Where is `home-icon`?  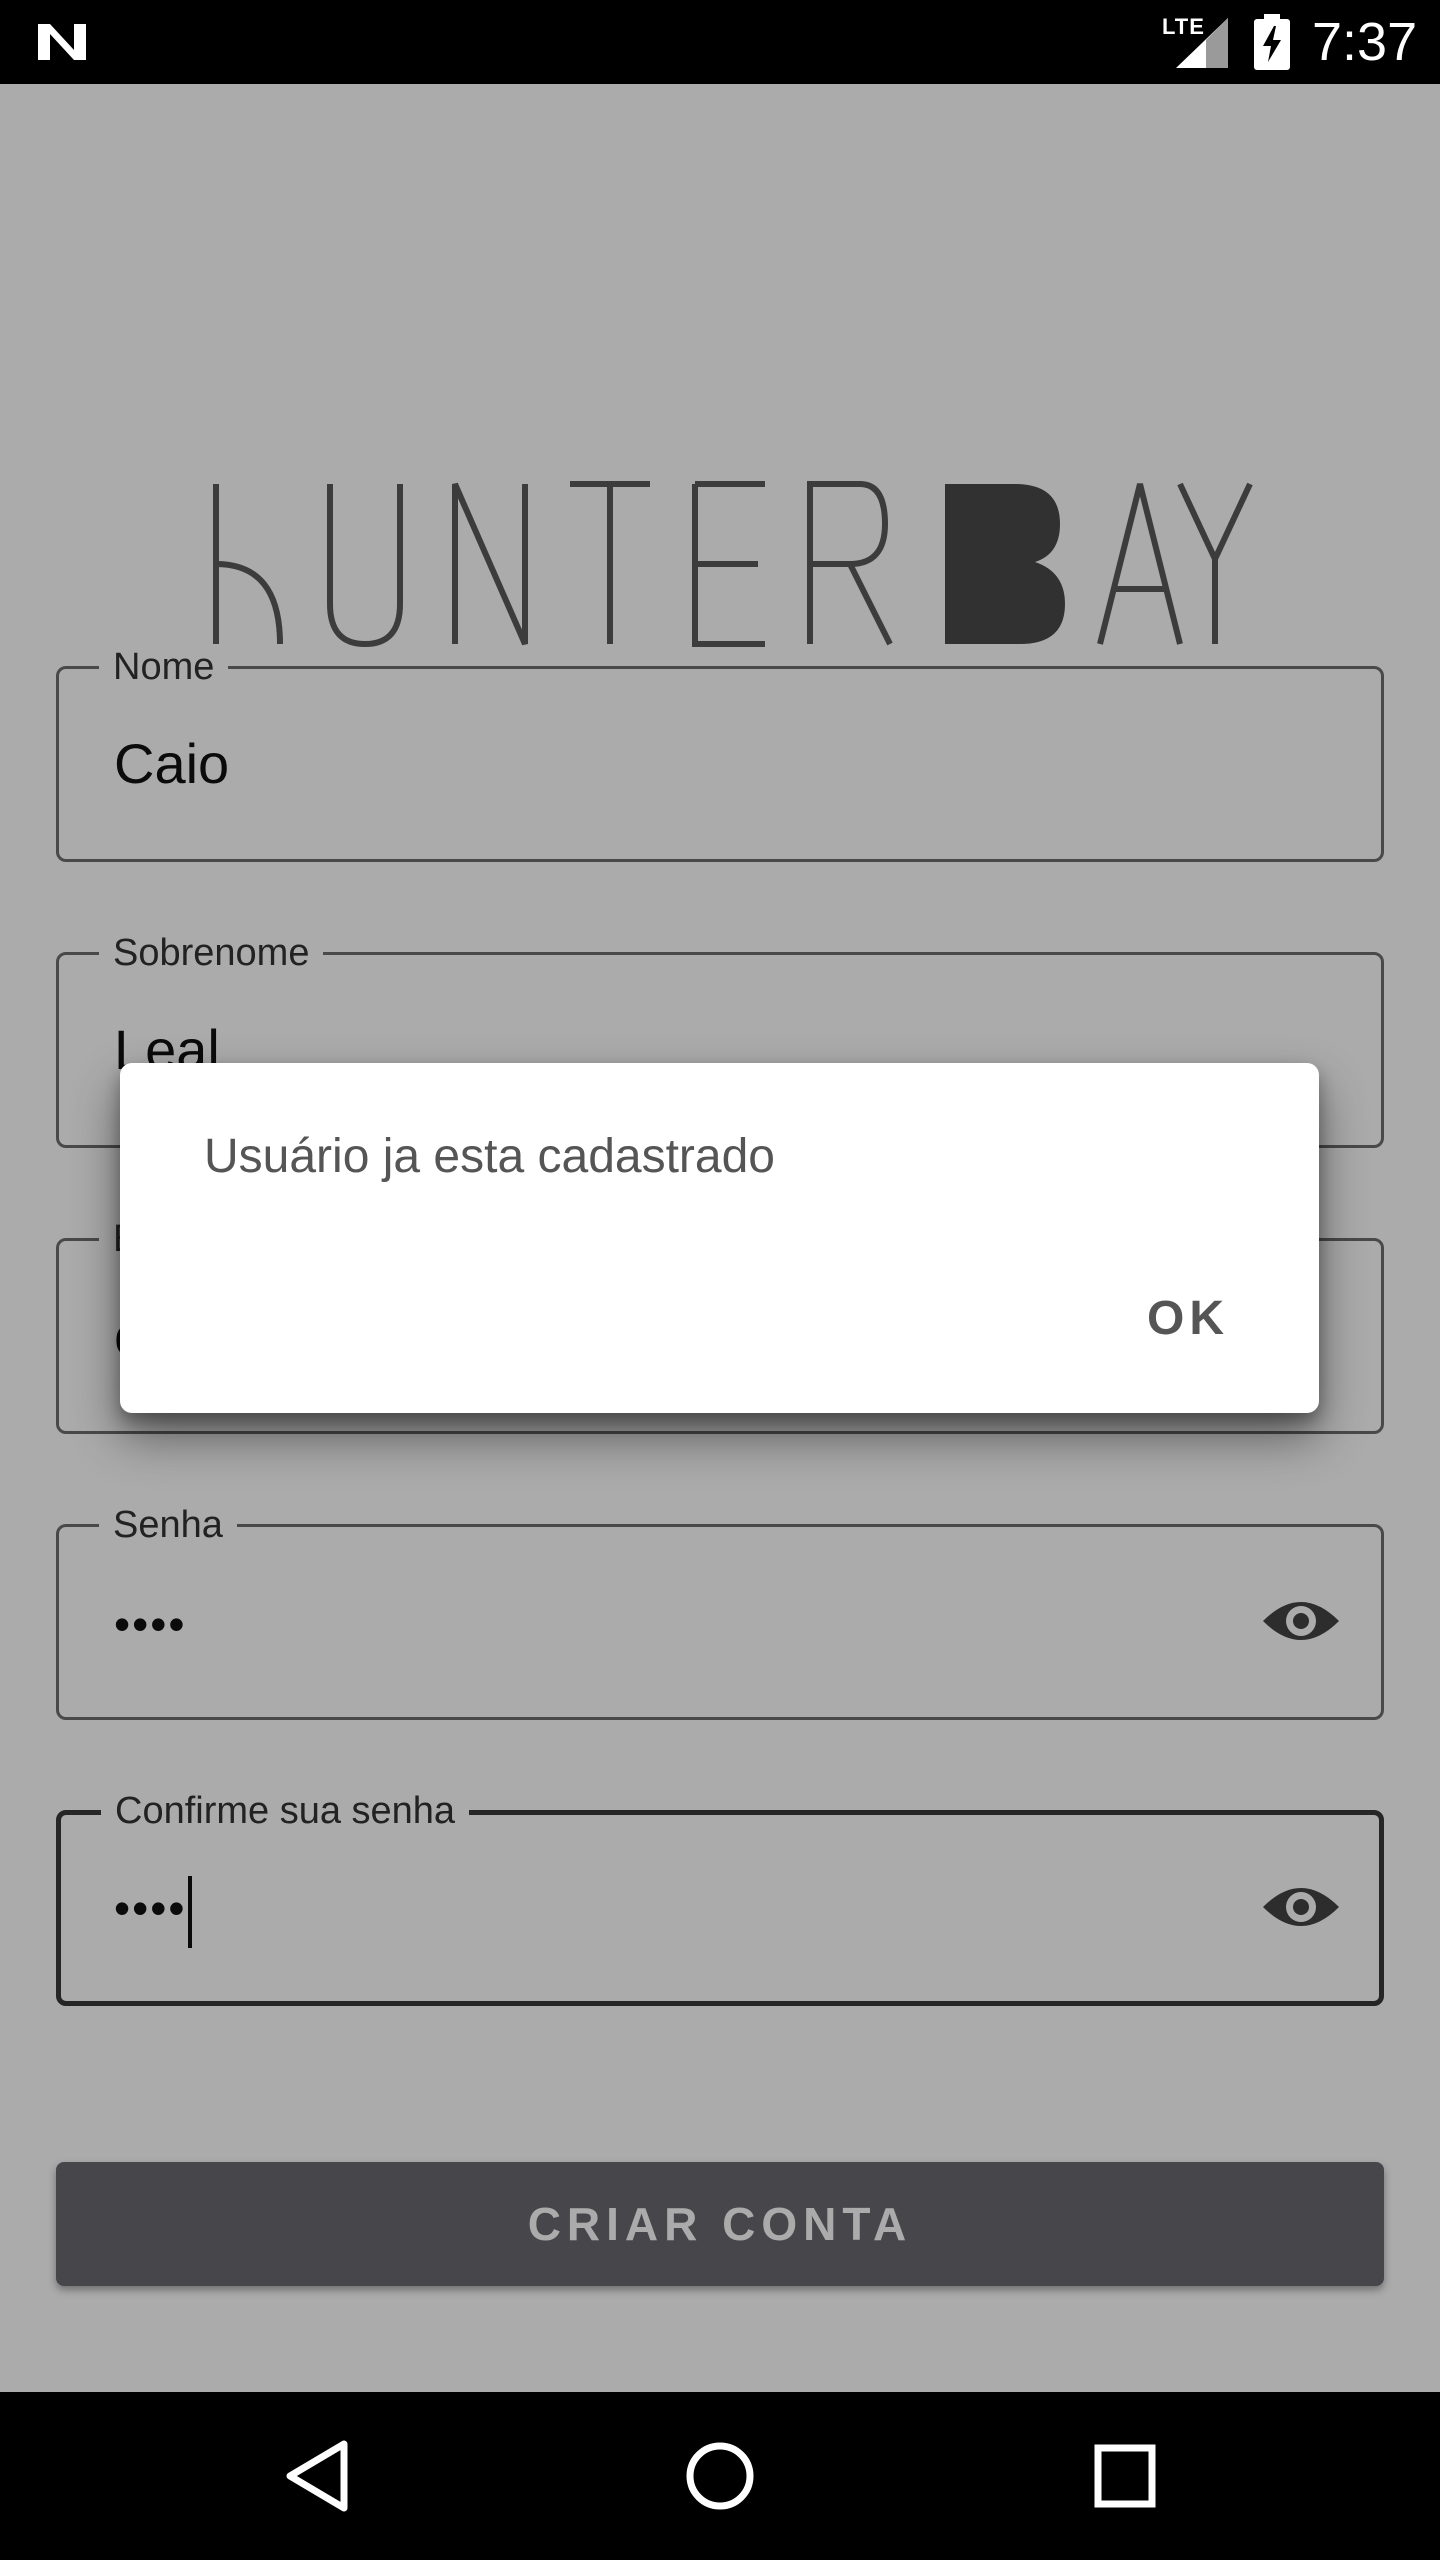
home-icon is located at coordinates (720, 2476).